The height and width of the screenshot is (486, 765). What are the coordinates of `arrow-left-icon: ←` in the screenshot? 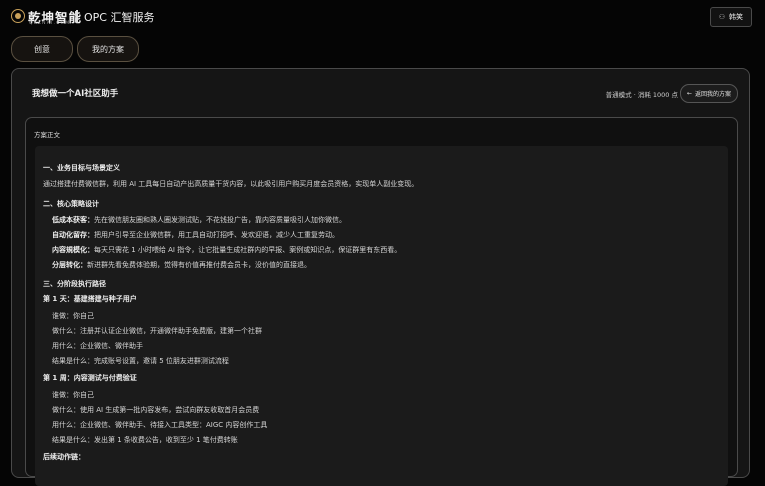 It's located at (689, 93).